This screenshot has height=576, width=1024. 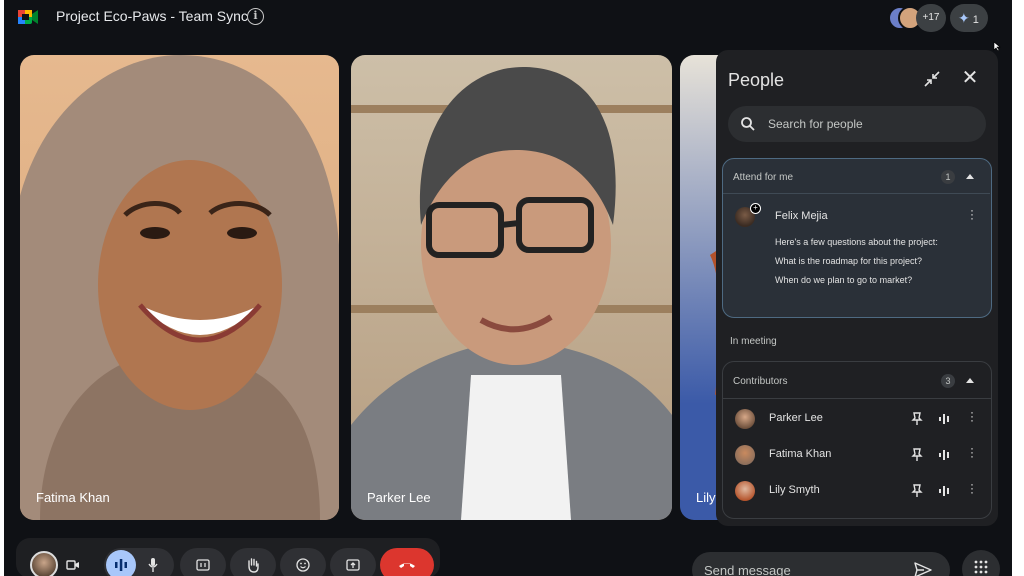 I want to click on participant-name: Fatima Khan, so click(x=800, y=454).